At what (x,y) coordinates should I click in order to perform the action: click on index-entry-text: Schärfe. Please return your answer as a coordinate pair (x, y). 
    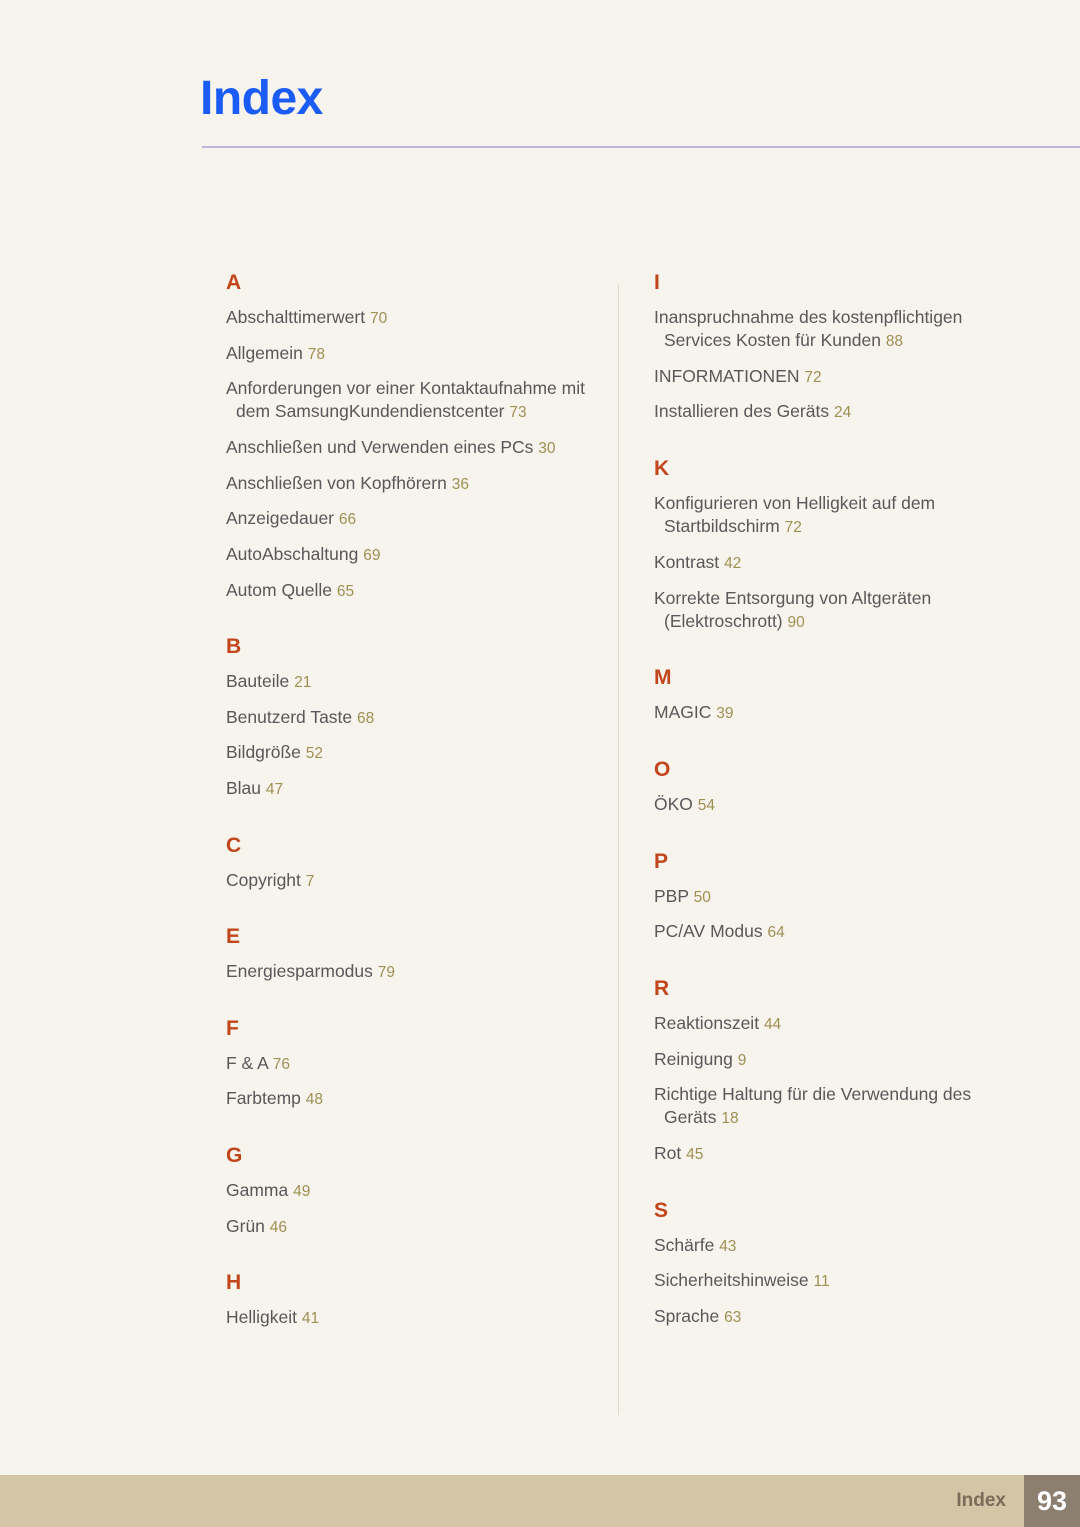
    Looking at the image, I should click on (684, 1244).